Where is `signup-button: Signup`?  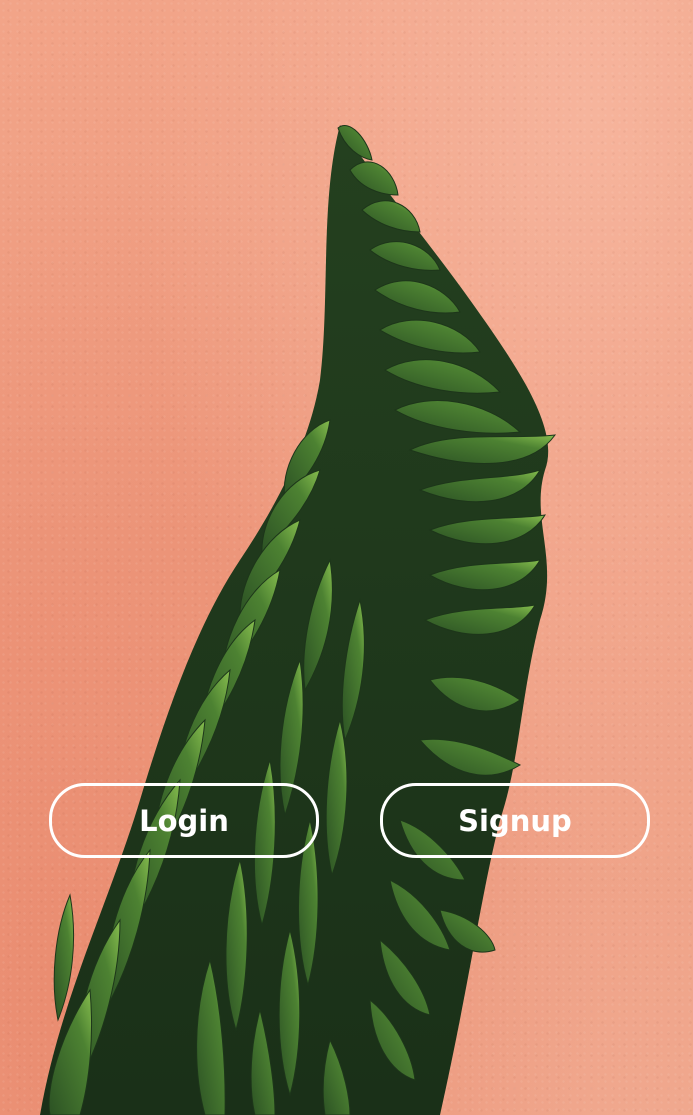 signup-button: Signup is located at coordinates (515, 820).